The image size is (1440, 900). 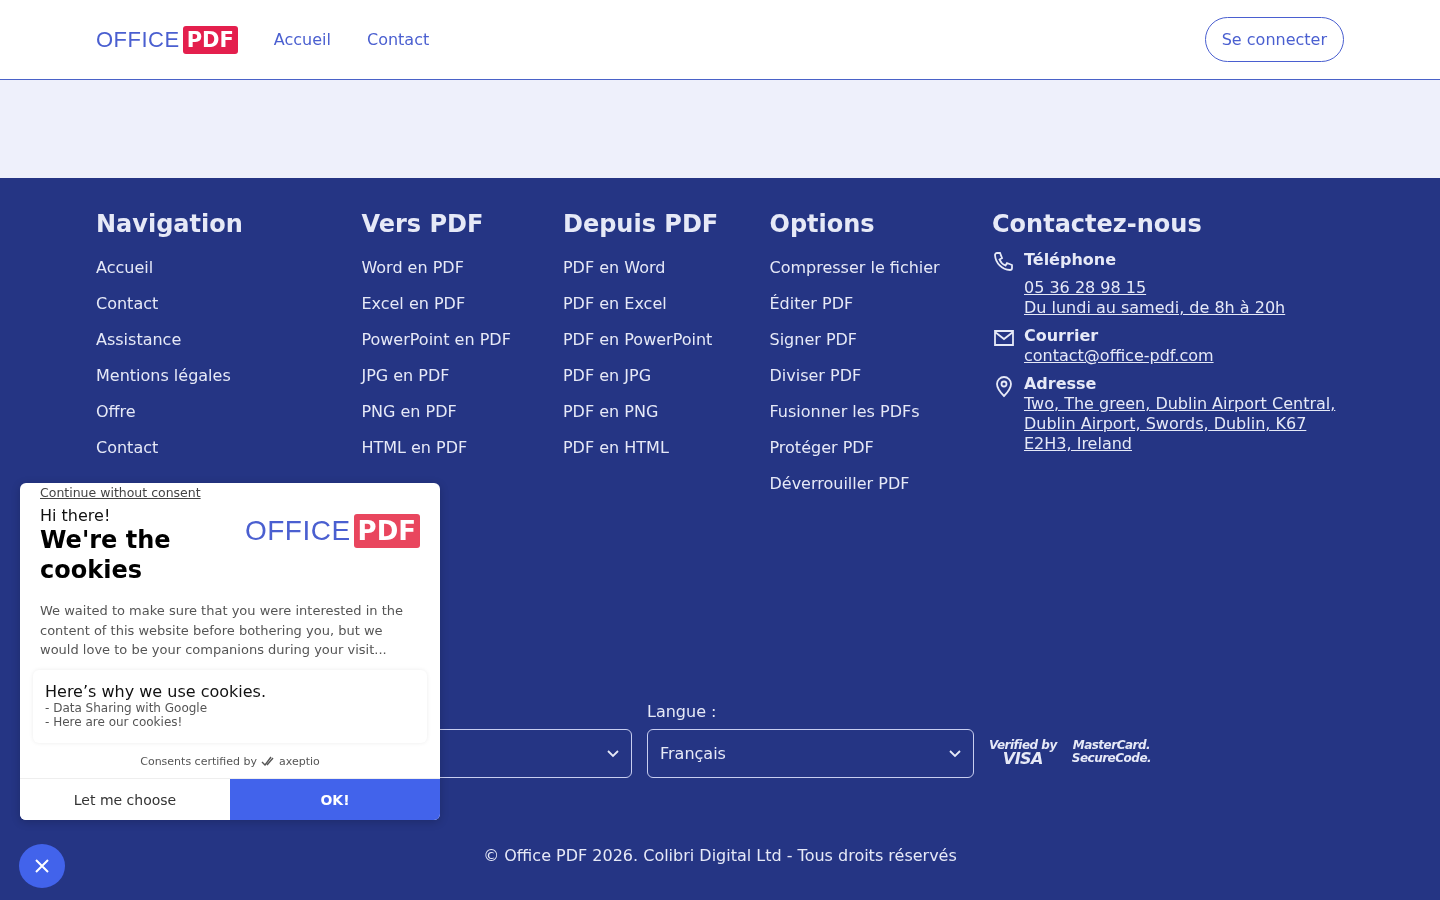 I want to click on column-heading: Depuis PDF, so click(x=641, y=224).